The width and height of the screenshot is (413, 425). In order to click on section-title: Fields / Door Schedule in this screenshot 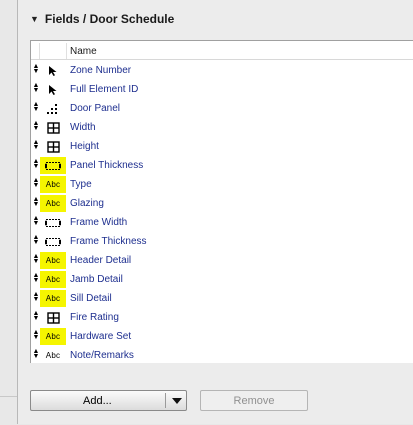, I will do `click(109, 19)`.